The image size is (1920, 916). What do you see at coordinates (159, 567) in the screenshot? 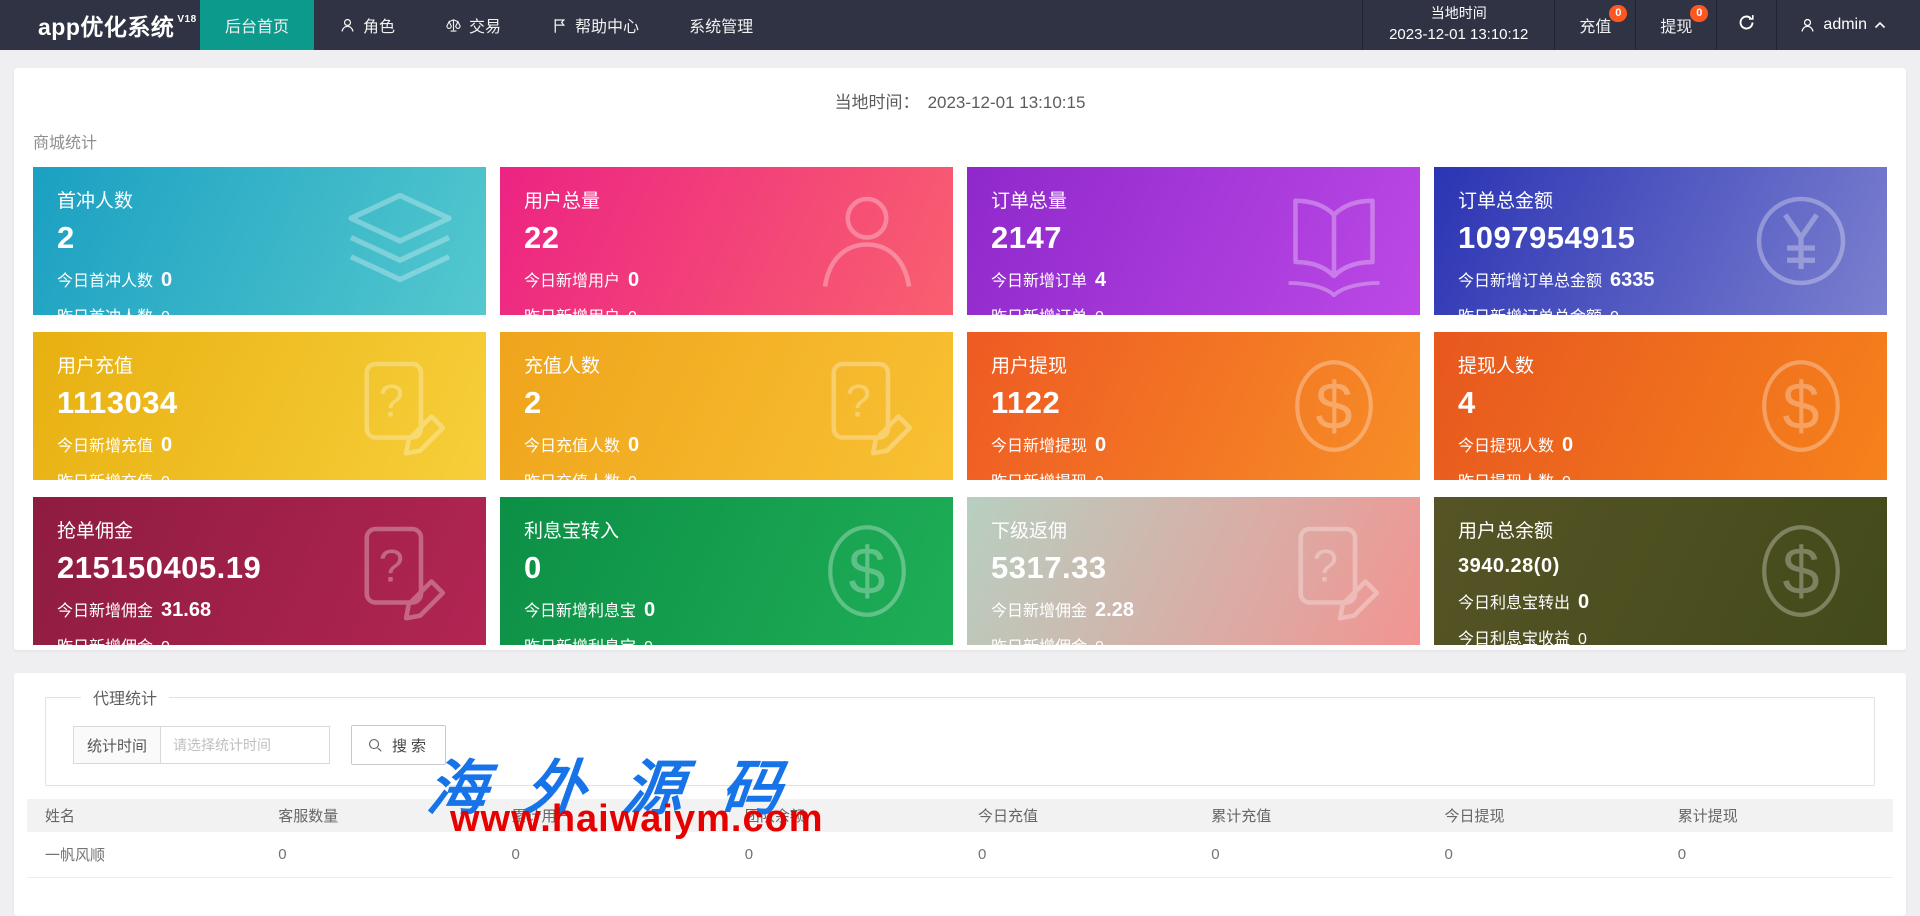
I see `stat-card-value: 215150405.19` at bounding box center [159, 567].